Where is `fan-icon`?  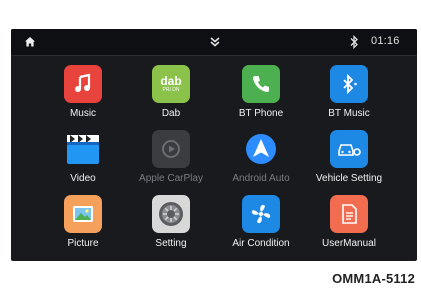 fan-icon is located at coordinates (261, 214).